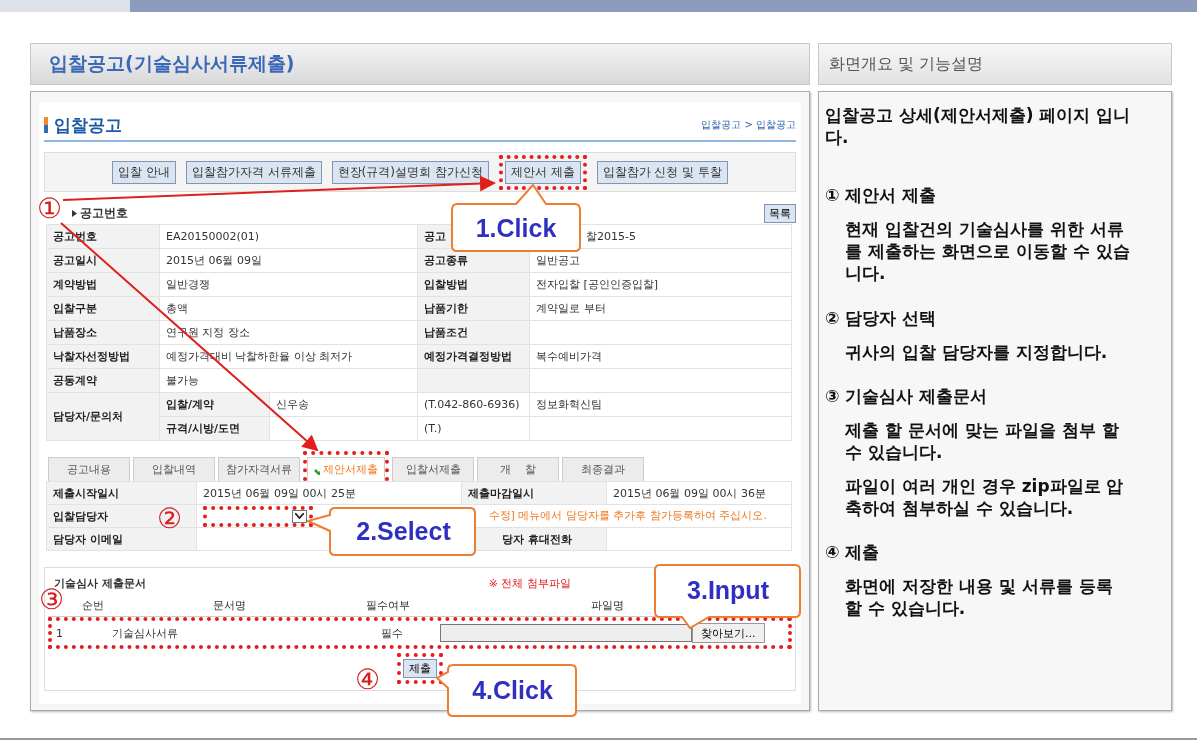 This screenshot has height=751, width=1197. Describe the element at coordinates (473, 356) in the screenshot. I see `label-cell: 예정가격결정방법` at that location.